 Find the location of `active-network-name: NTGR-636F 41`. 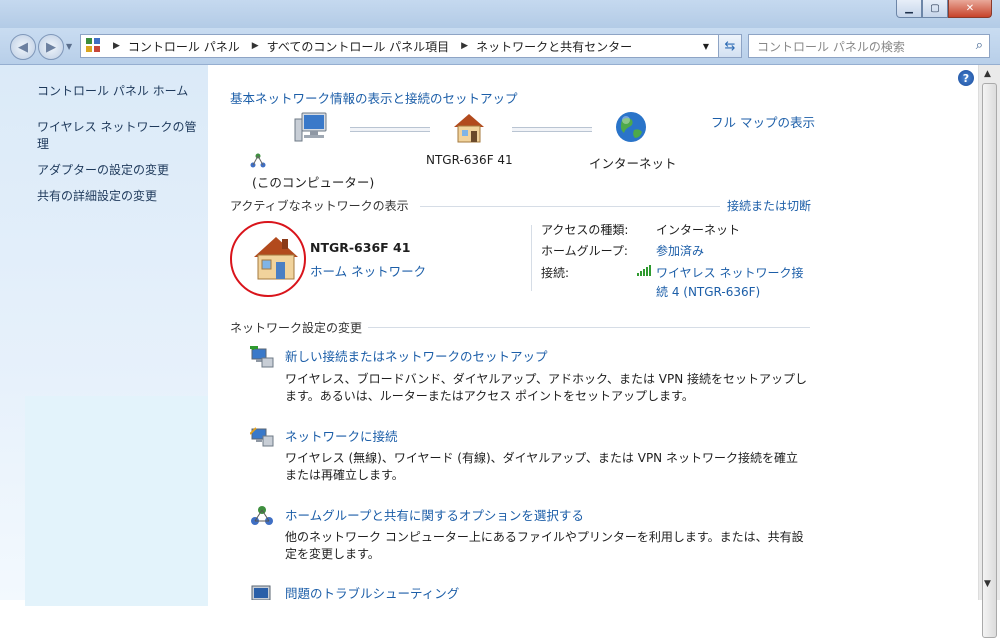

active-network-name: NTGR-636F 41 is located at coordinates (360, 247).